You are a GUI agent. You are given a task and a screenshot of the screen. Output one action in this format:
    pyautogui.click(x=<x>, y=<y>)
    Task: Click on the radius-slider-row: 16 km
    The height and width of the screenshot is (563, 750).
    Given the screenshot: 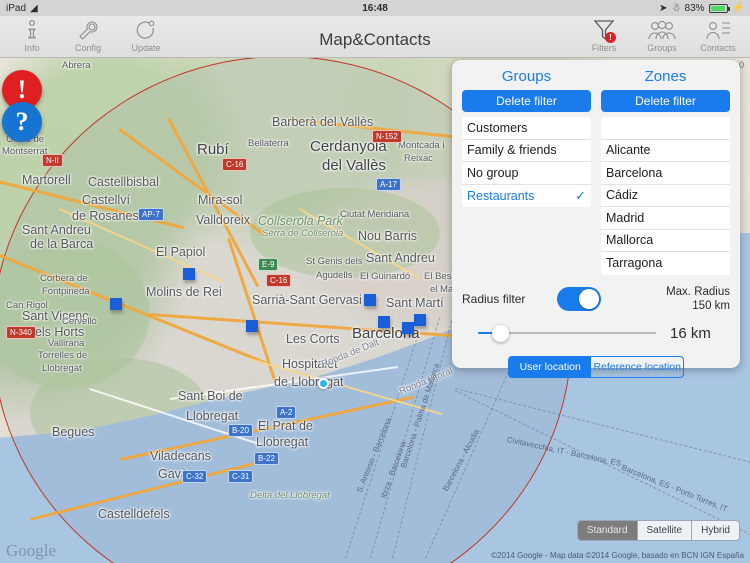 What is the action you would take?
    pyautogui.click(x=596, y=333)
    